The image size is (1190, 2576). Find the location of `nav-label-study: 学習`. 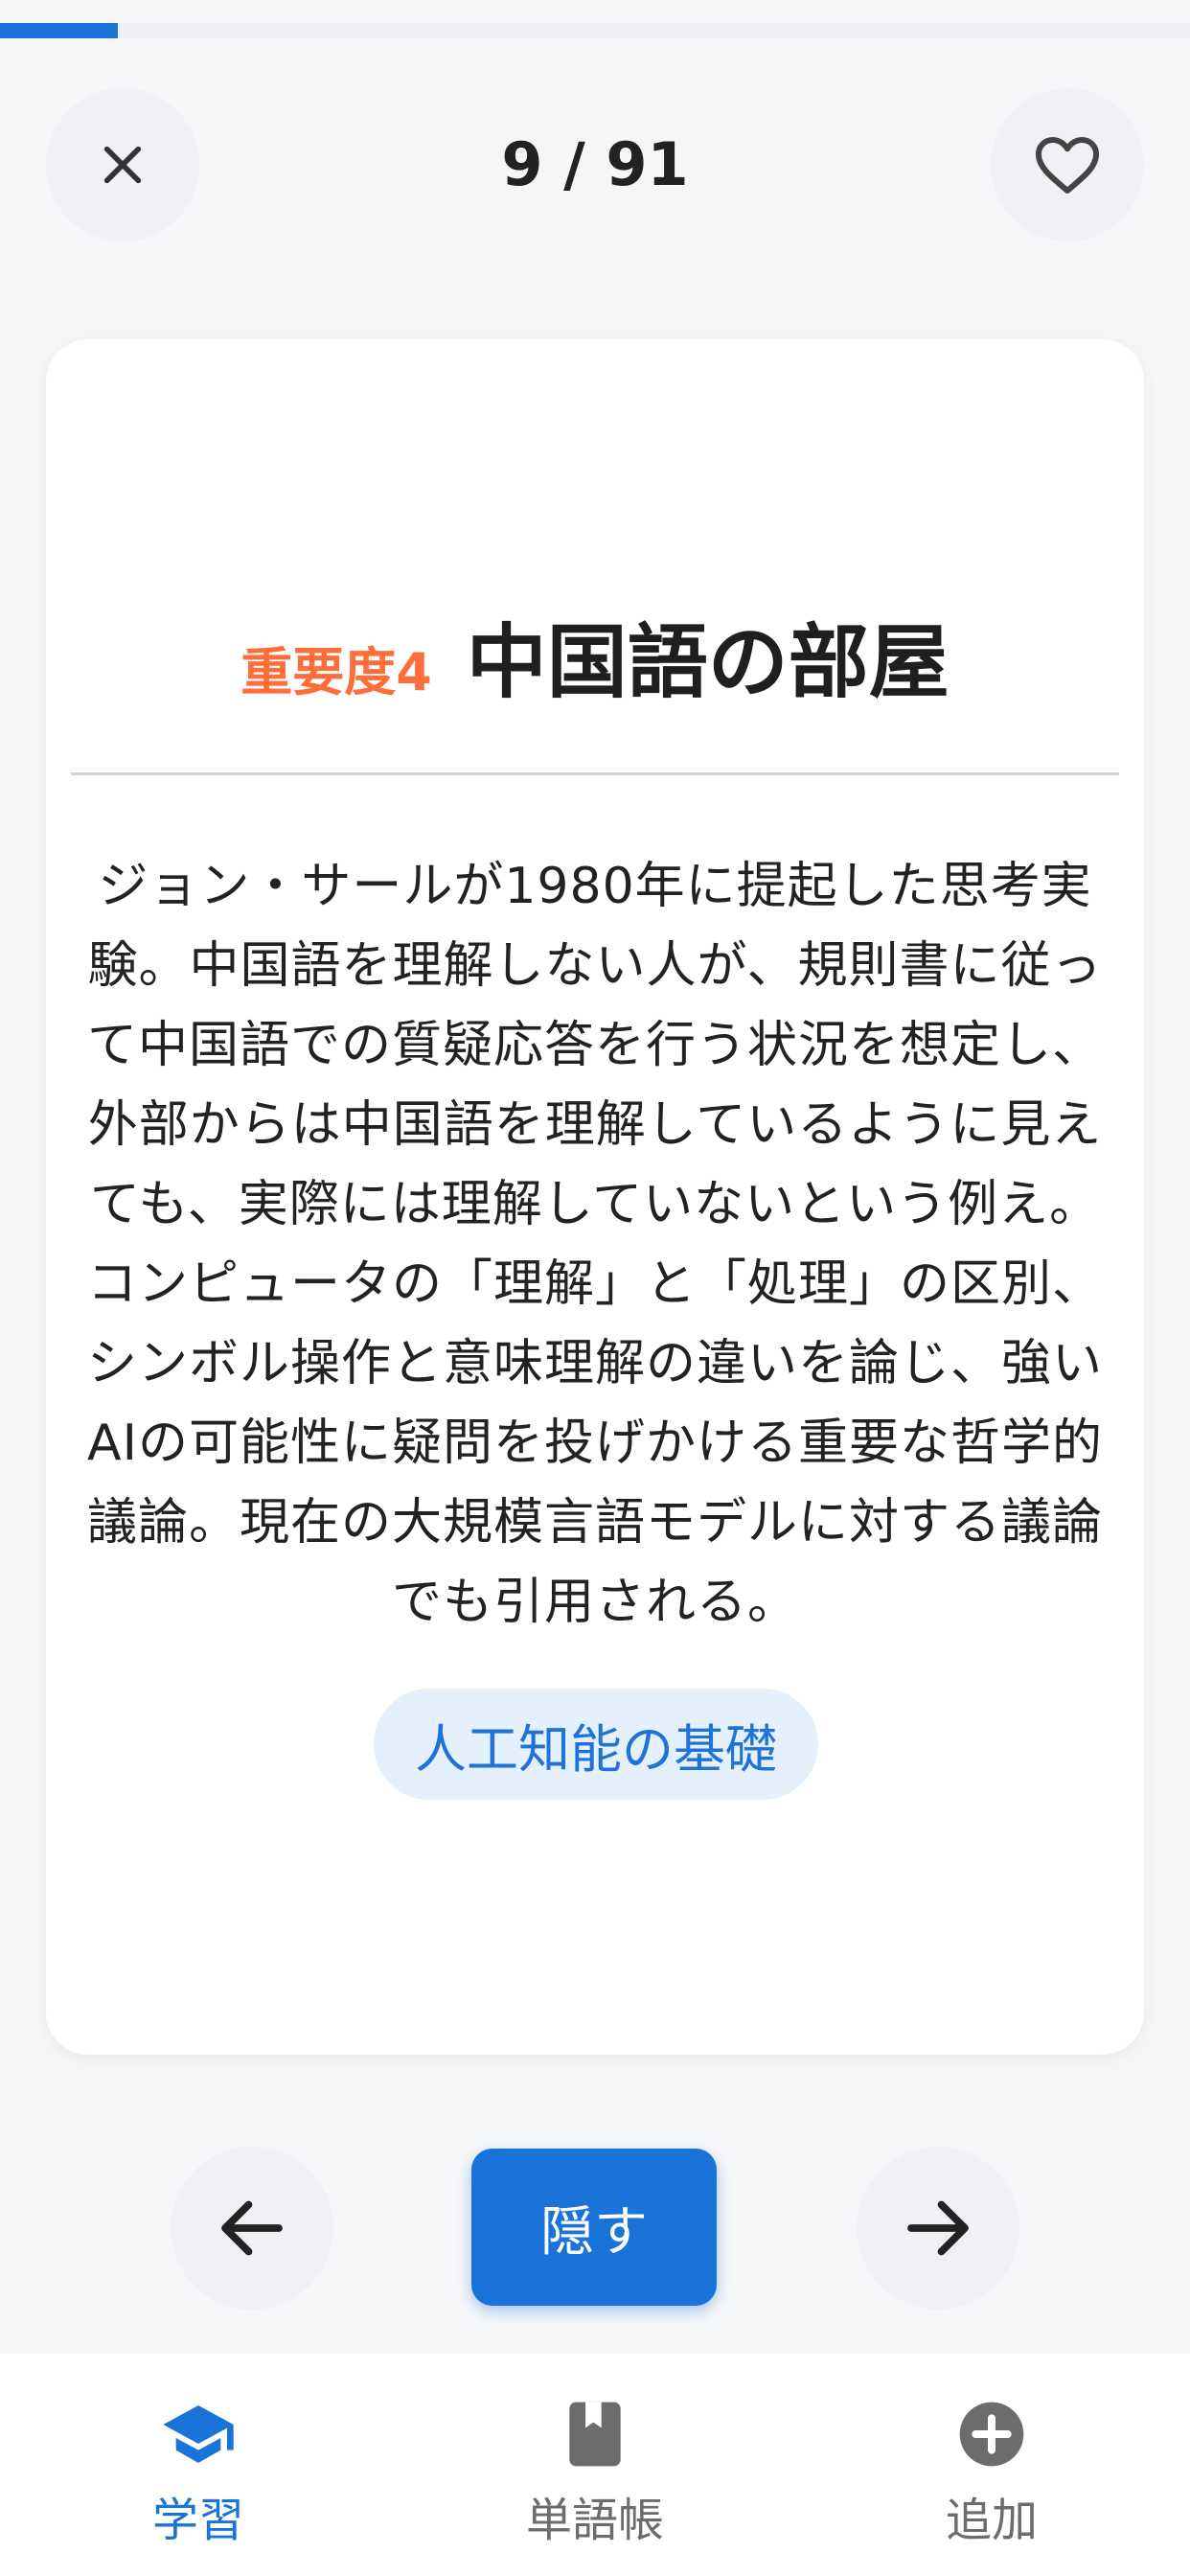

nav-label-study: 学習 is located at coordinates (198, 2520).